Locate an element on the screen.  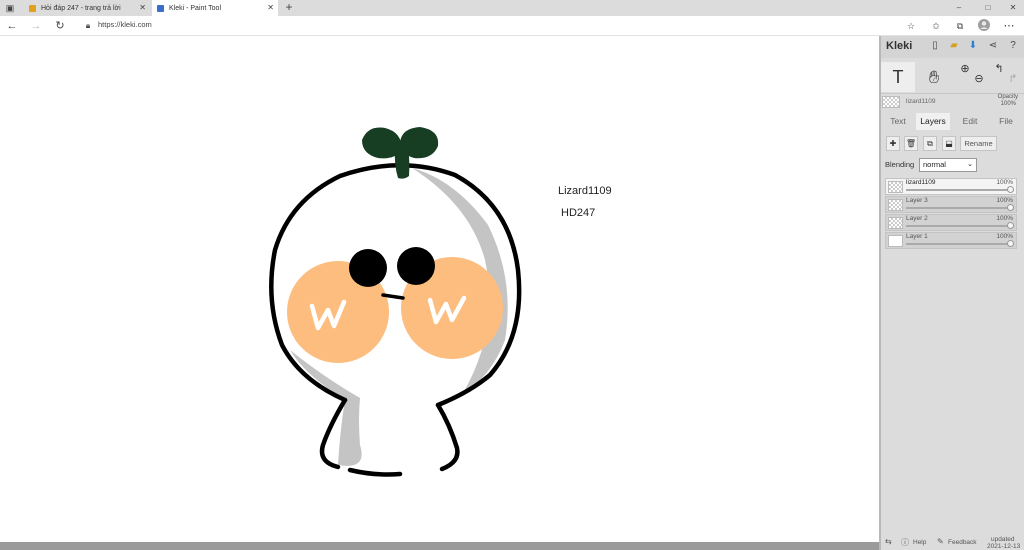
collections-icon: ⧉ is located at coordinates (960, 26).